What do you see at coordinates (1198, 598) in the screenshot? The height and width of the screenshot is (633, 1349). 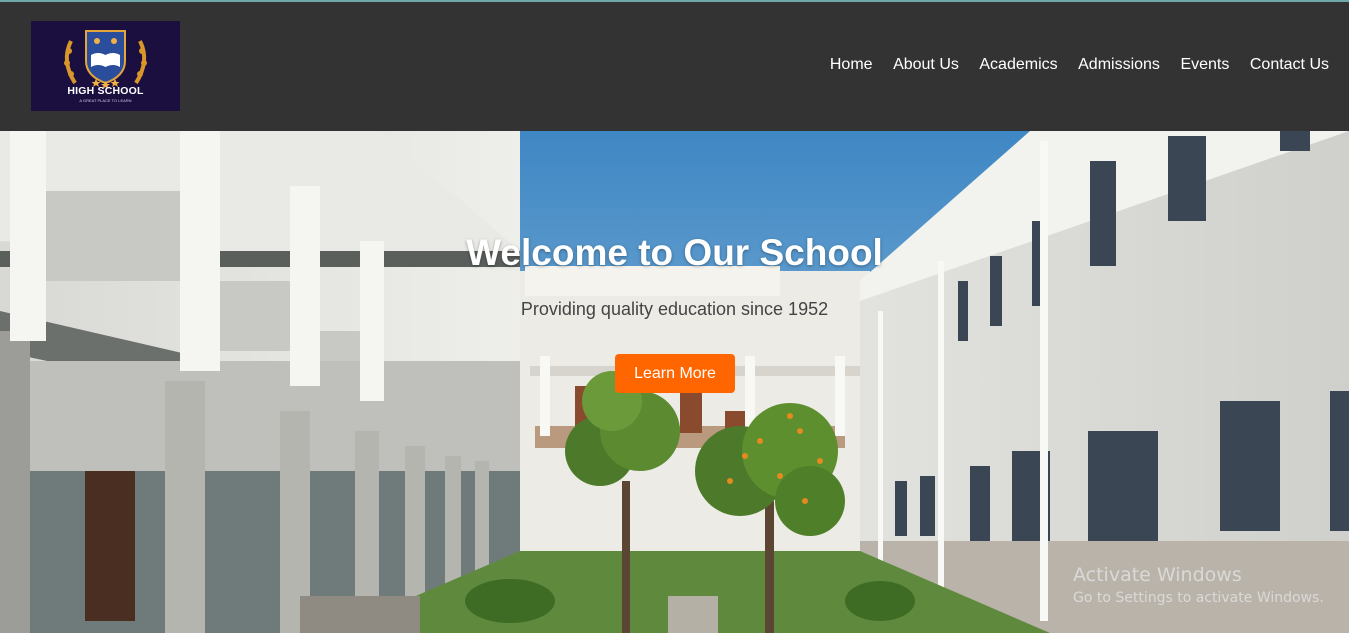 I see `watermark-subtitle: Go to Settings to activate Windows.` at bounding box center [1198, 598].